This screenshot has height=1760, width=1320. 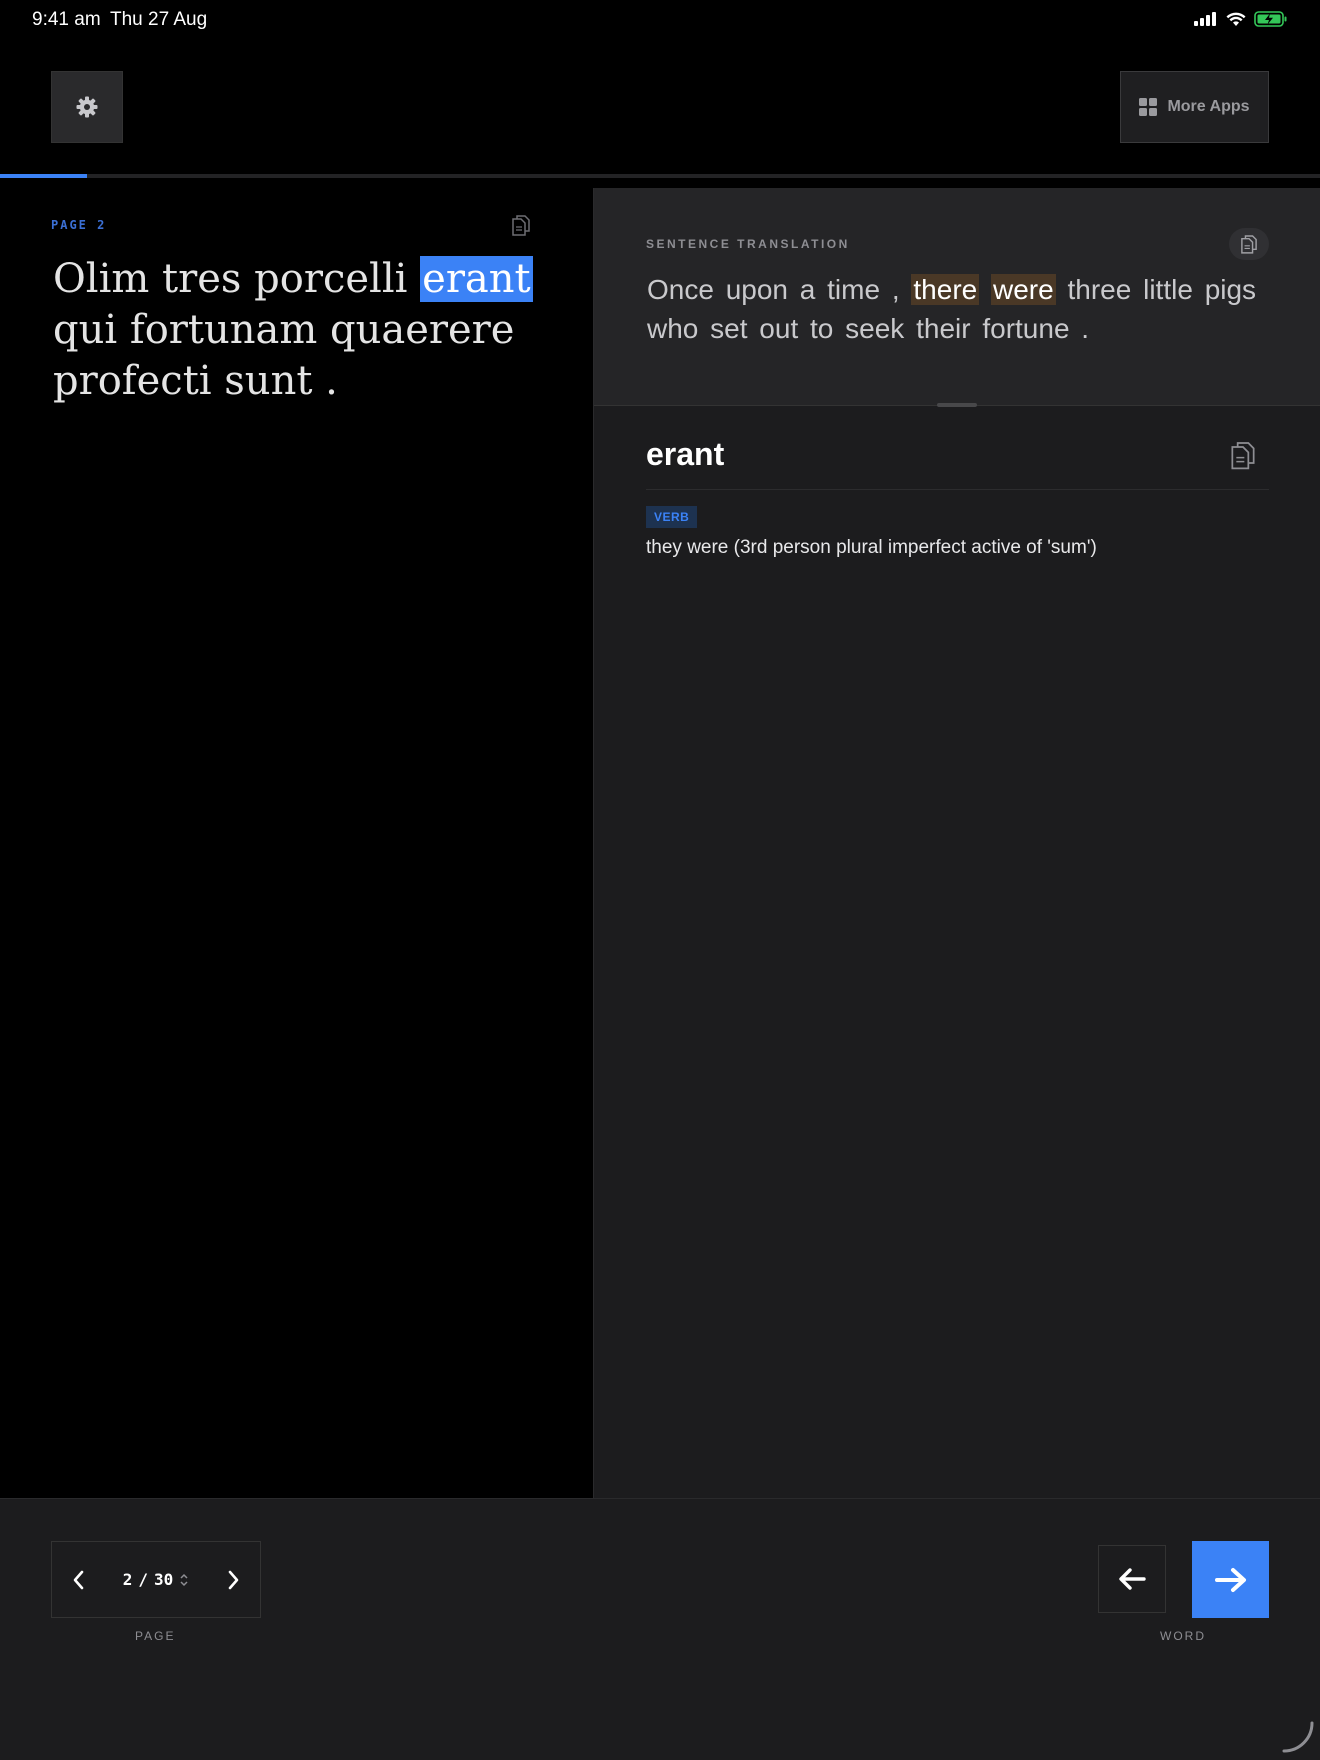 I want to click on translation-word: ,, so click(x=896, y=289).